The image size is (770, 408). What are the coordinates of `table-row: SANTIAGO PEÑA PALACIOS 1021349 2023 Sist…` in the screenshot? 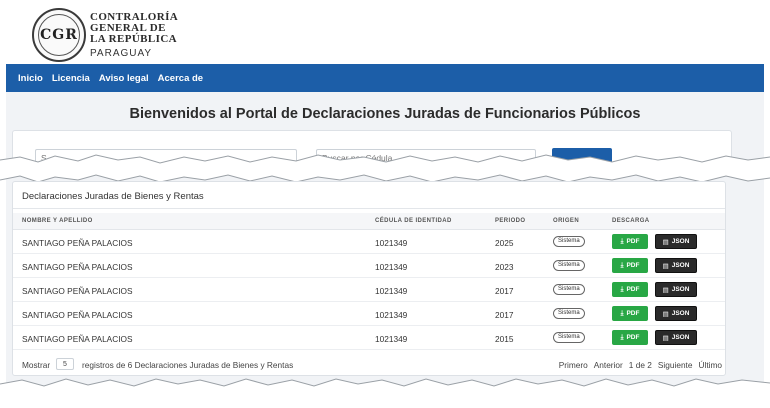 It's located at (369, 266).